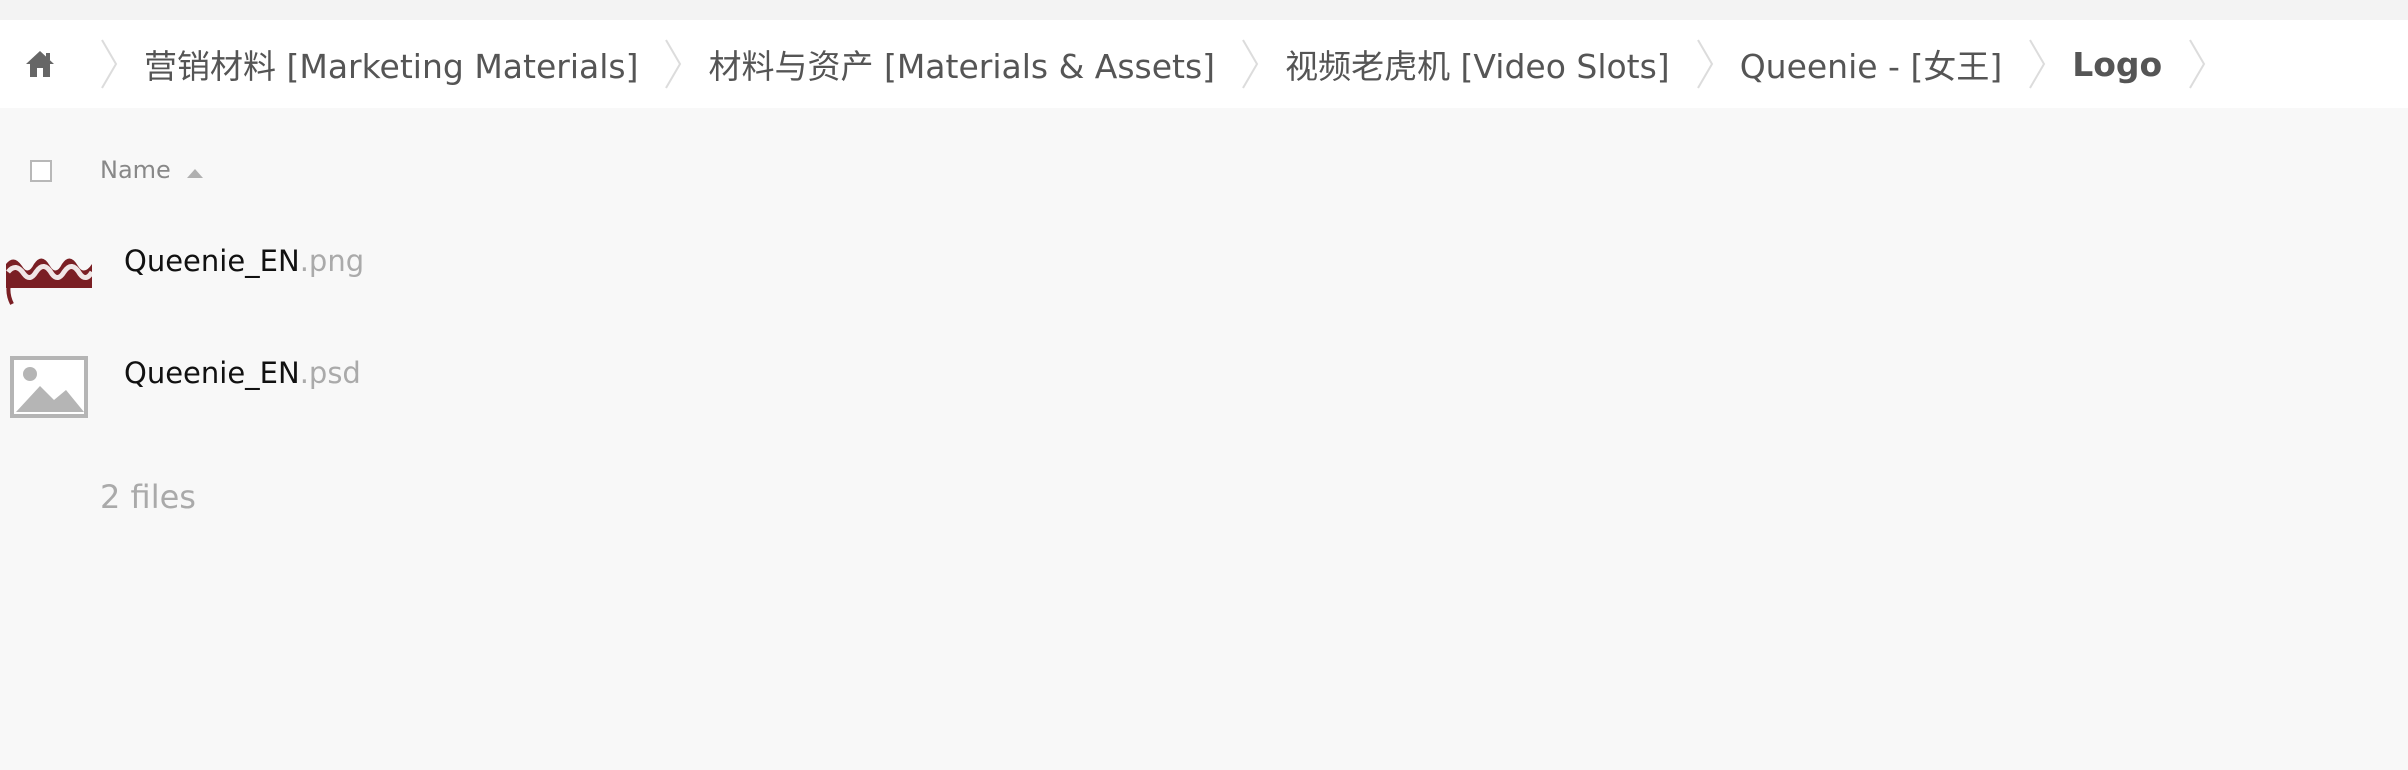  I want to click on home-icon, so click(40, 64).